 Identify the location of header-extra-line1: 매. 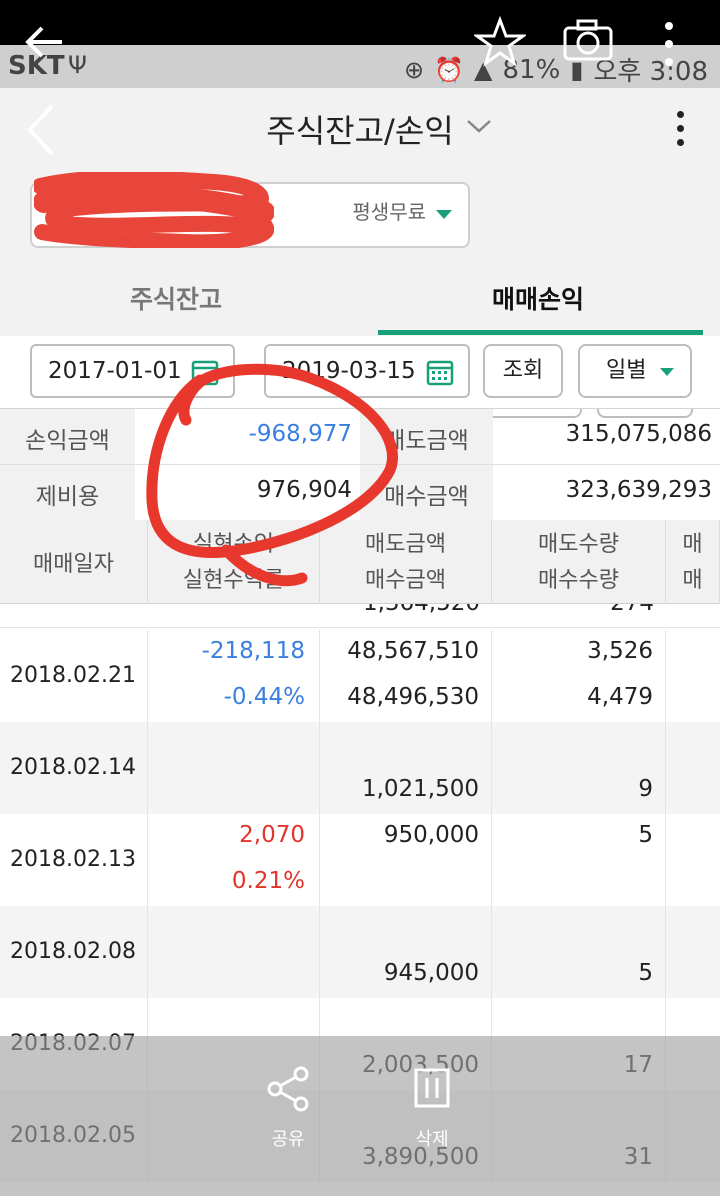
(692, 544).